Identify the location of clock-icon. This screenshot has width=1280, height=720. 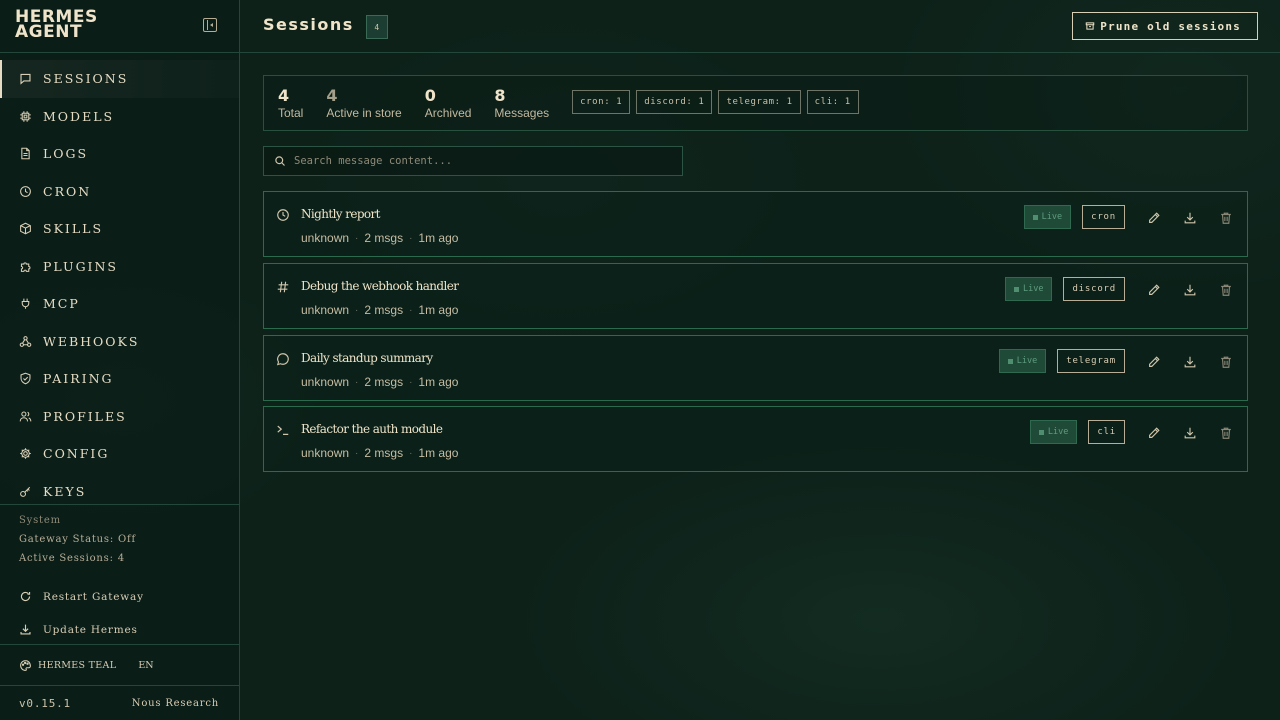
(25, 191).